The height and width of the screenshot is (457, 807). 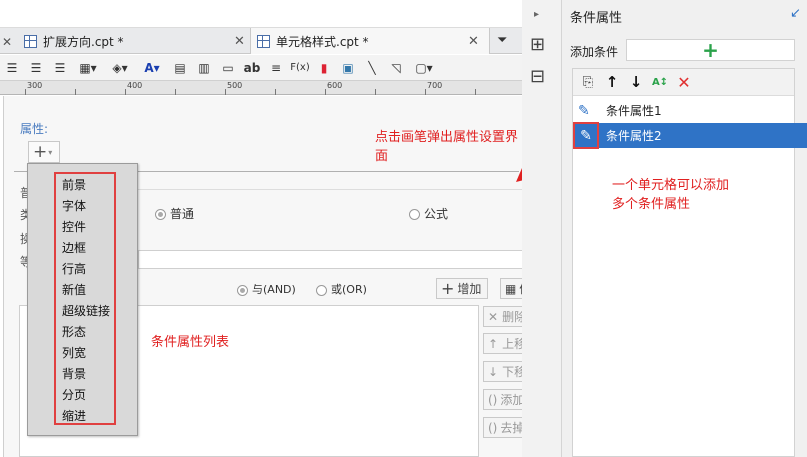 I want to click on expand-arrow-icon: ▸, so click(x=536, y=14).